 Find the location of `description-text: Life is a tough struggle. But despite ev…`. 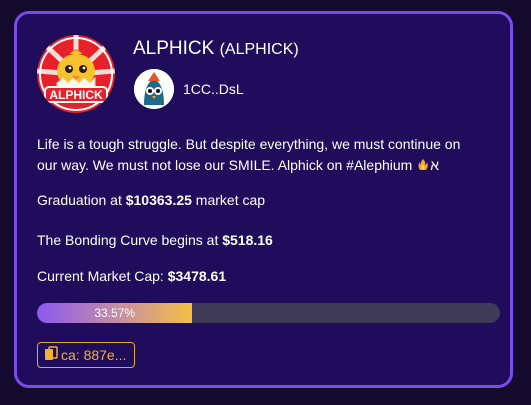

description-text: Life is a tough struggle. But despite ev… is located at coordinates (249, 154).